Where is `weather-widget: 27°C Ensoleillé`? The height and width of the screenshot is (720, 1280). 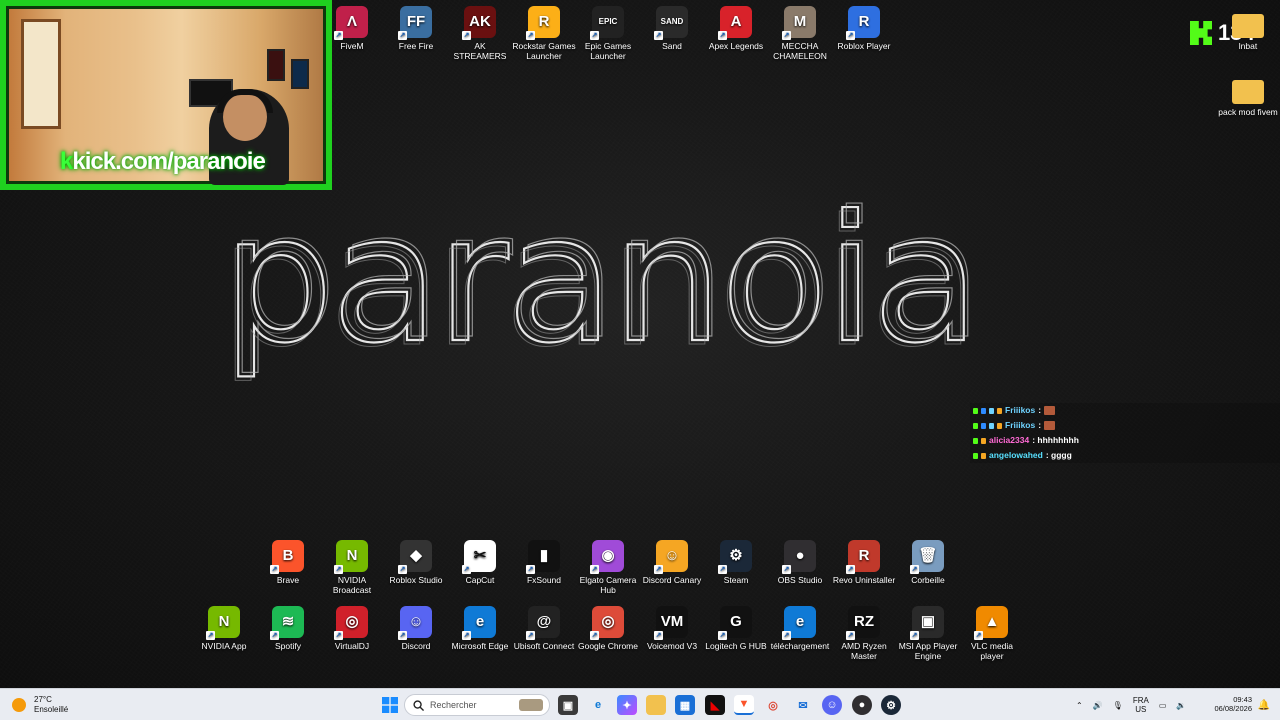 weather-widget: 27°C Ensoleillé is located at coordinates (40, 705).